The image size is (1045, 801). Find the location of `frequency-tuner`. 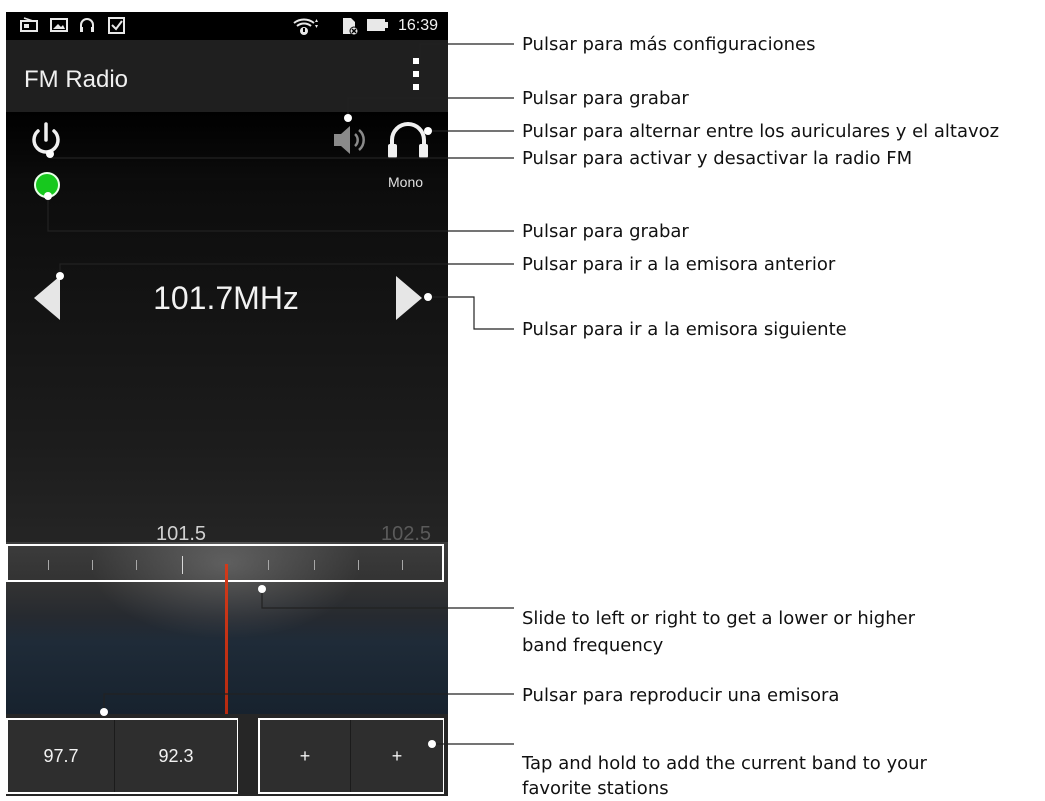

frequency-tuner is located at coordinates (227, 628).